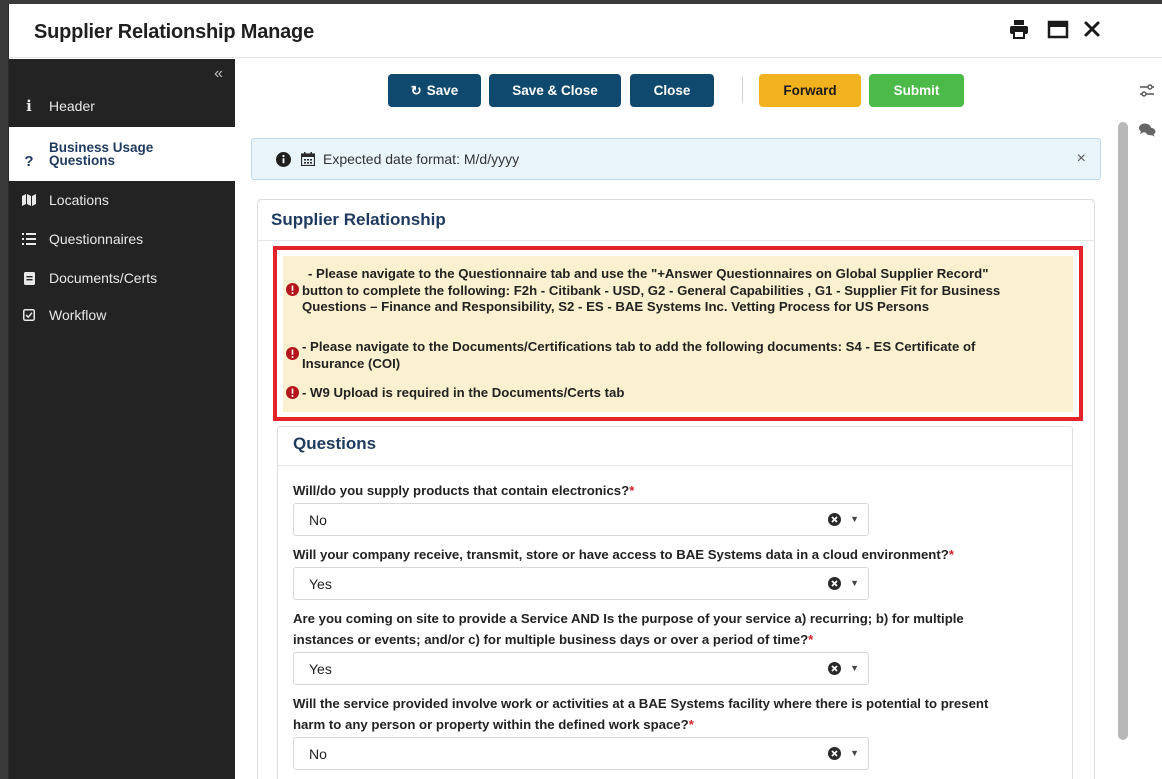  Describe the element at coordinates (101, 154) in the screenshot. I see `sidebar-item-label: Business Usage Questions` at that location.